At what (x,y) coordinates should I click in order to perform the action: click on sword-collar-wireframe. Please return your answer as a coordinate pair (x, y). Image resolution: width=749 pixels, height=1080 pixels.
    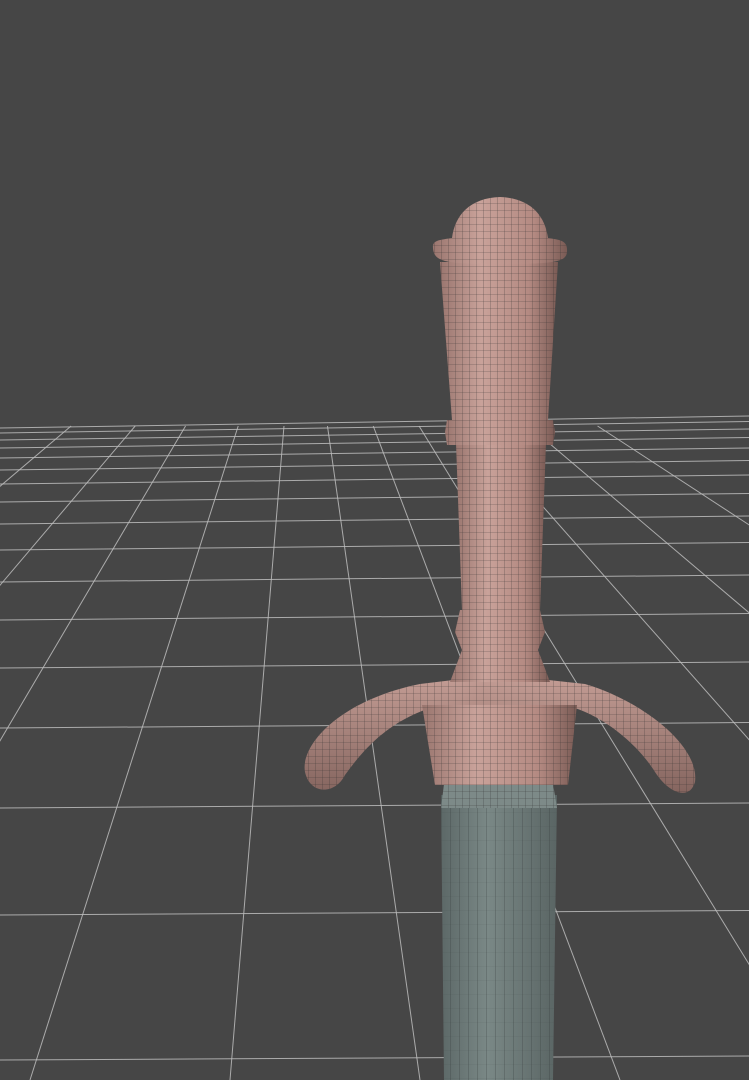
    Looking at the image, I should click on (500, 646).